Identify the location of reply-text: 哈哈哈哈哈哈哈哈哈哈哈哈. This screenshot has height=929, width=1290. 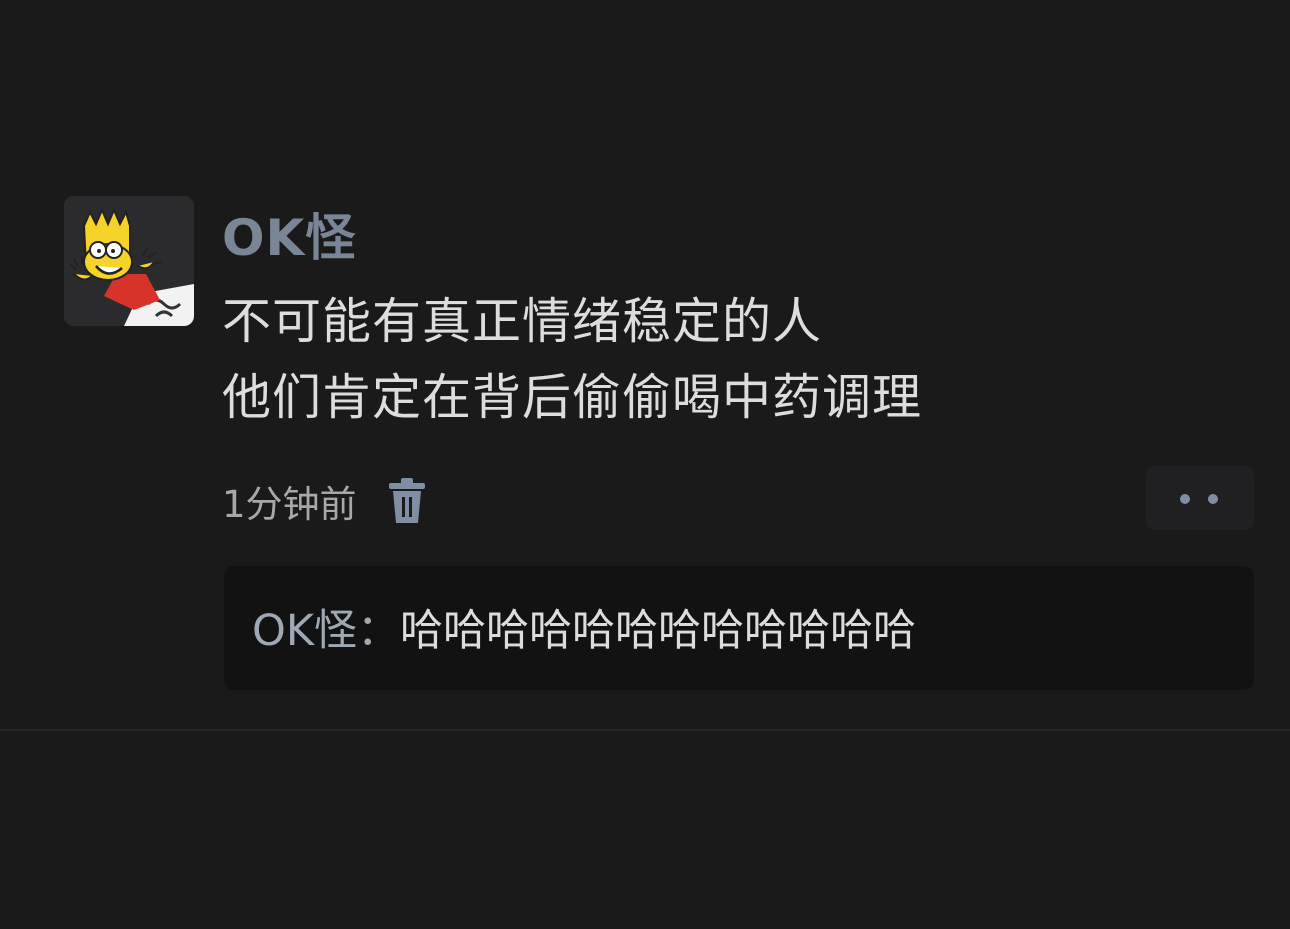
(658, 631).